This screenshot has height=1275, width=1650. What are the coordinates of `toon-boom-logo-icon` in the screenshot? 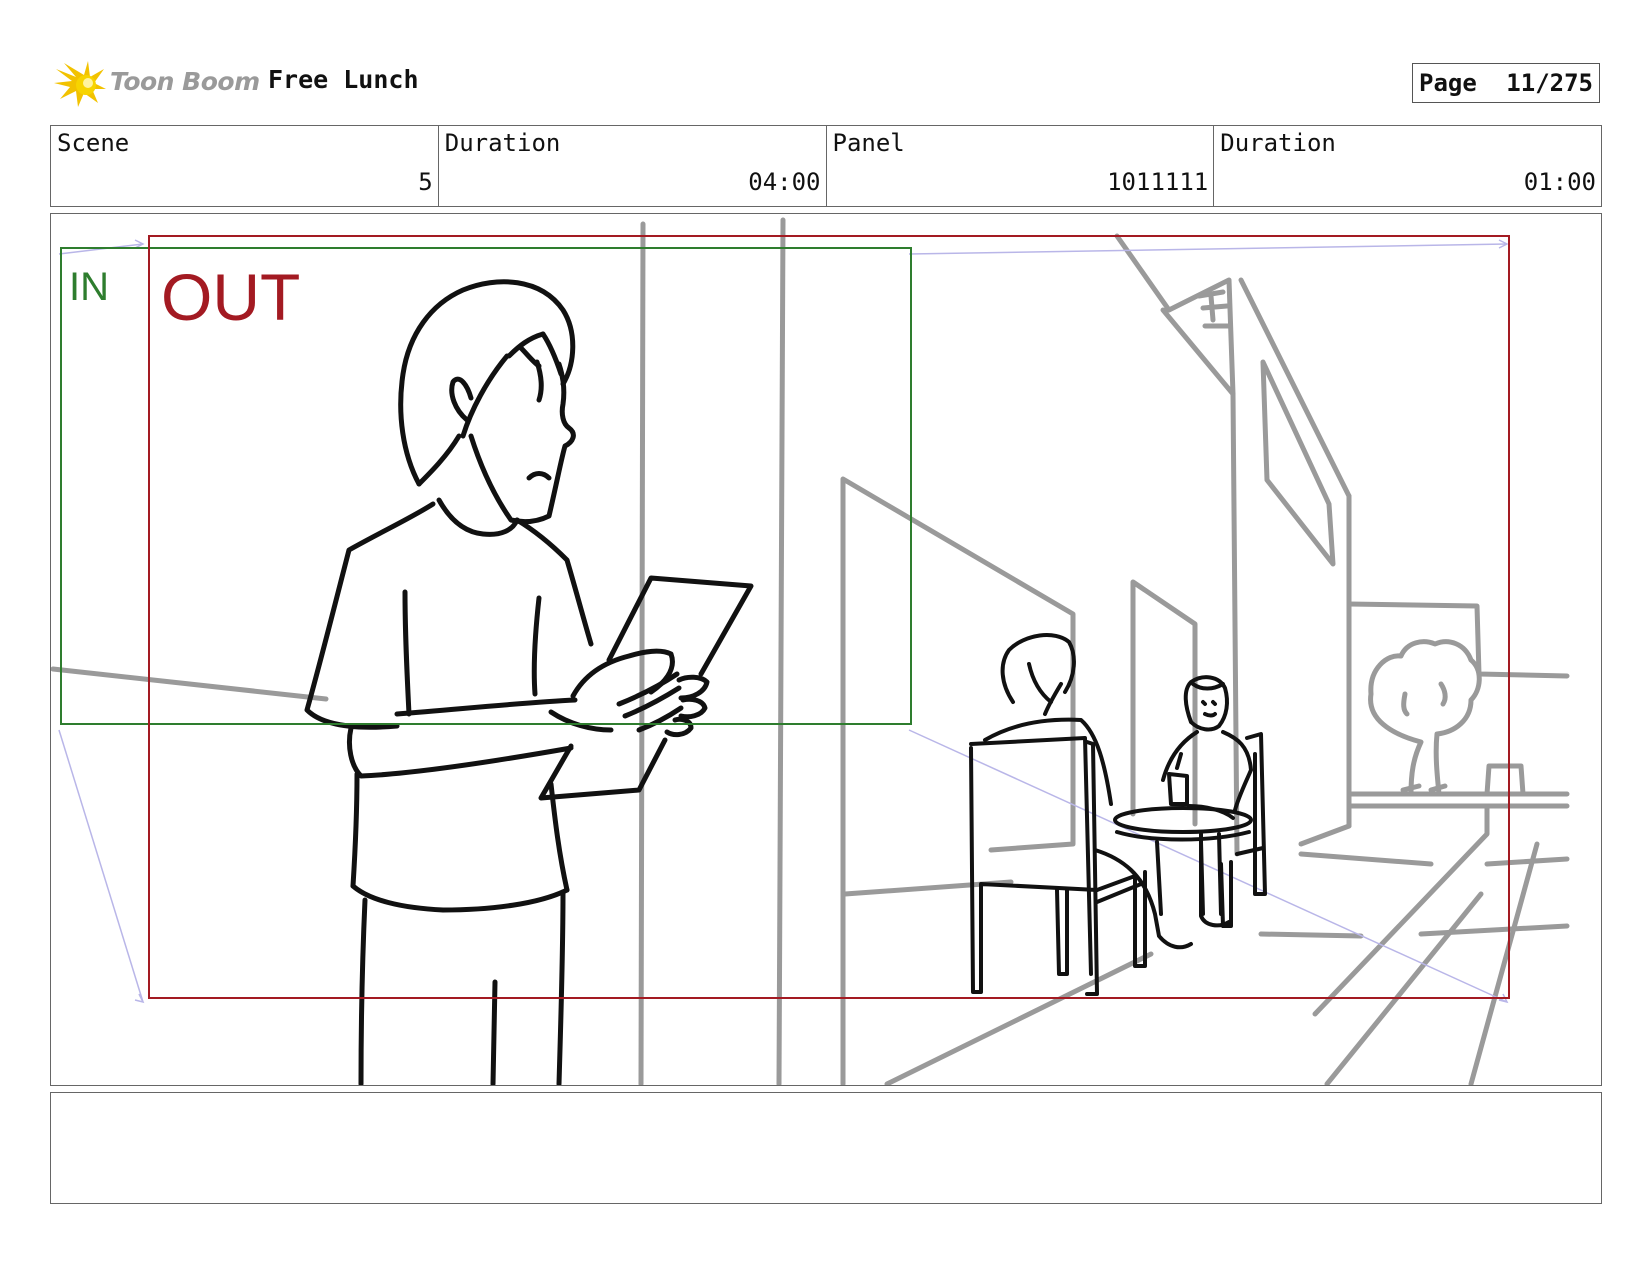 It's located at (80, 84).